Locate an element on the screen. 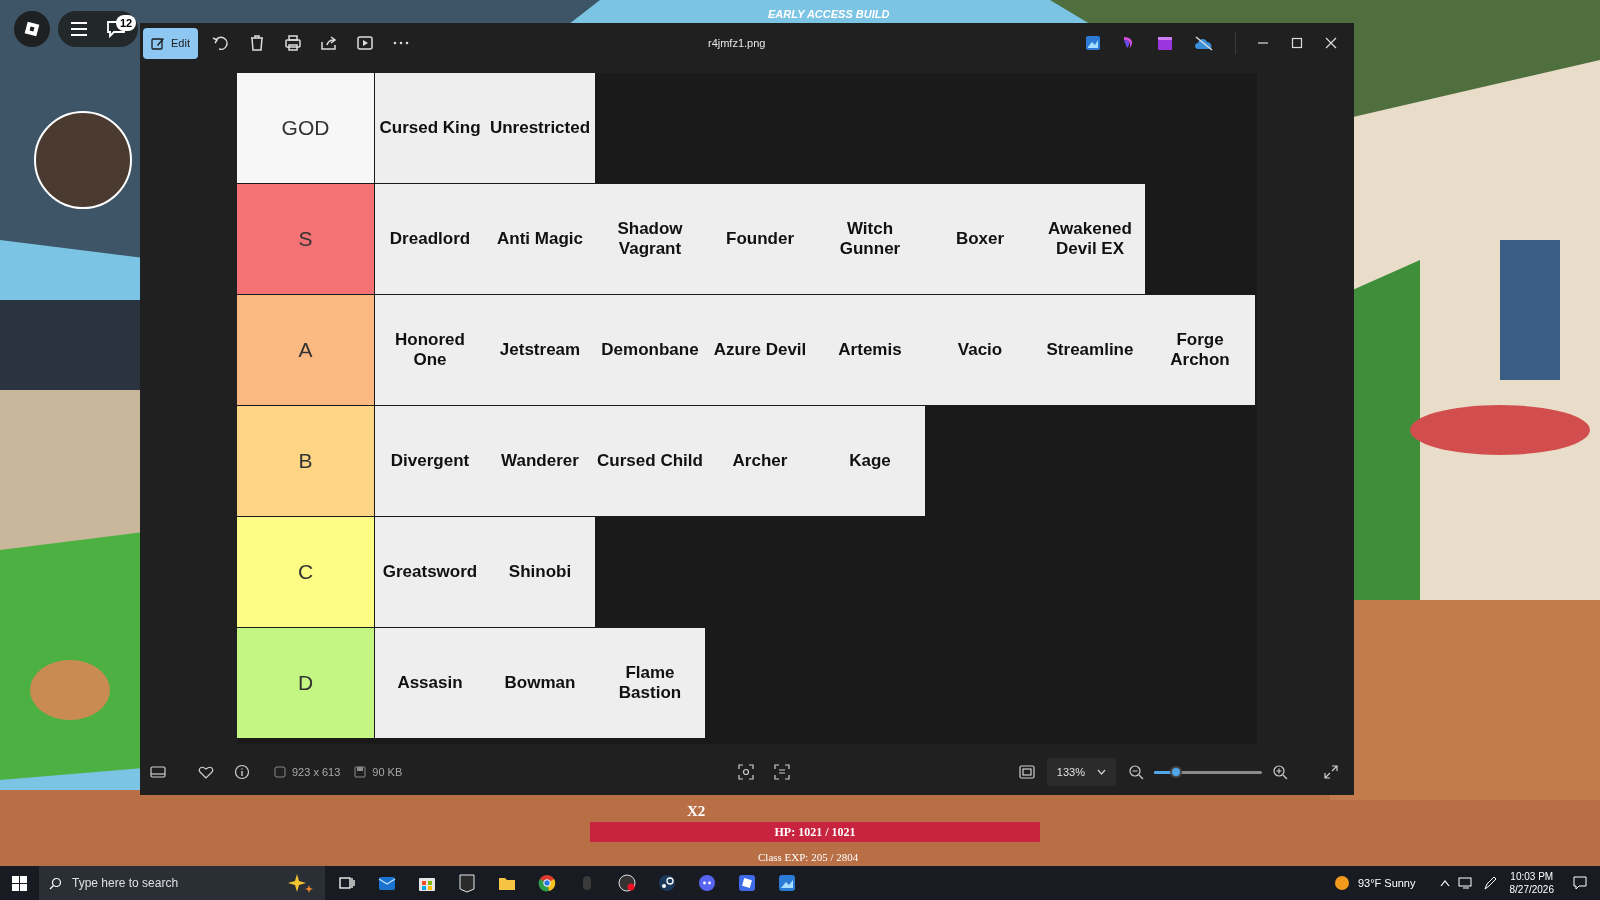 The width and height of the screenshot is (1600, 900). tier-item: Vacio is located at coordinates (980, 350).